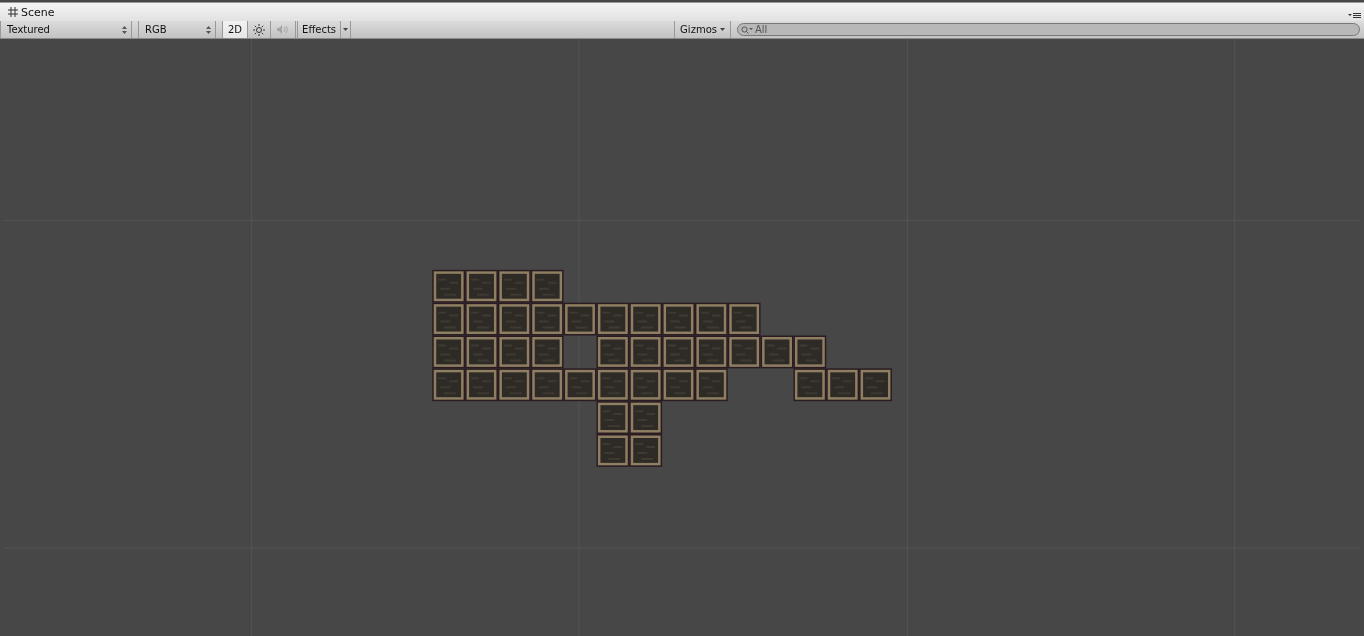  What do you see at coordinates (13, 12) in the screenshot?
I see `grid-icon` at bounding box center [13, 12].